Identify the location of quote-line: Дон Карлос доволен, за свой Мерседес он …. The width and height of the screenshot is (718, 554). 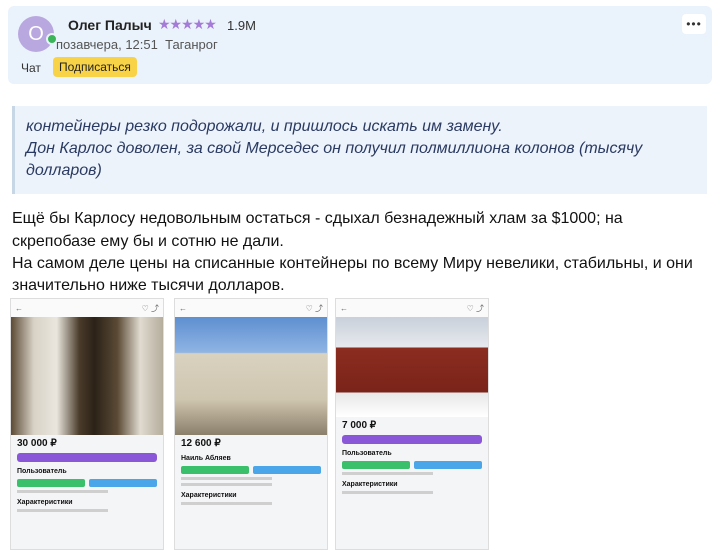
(334, 148).